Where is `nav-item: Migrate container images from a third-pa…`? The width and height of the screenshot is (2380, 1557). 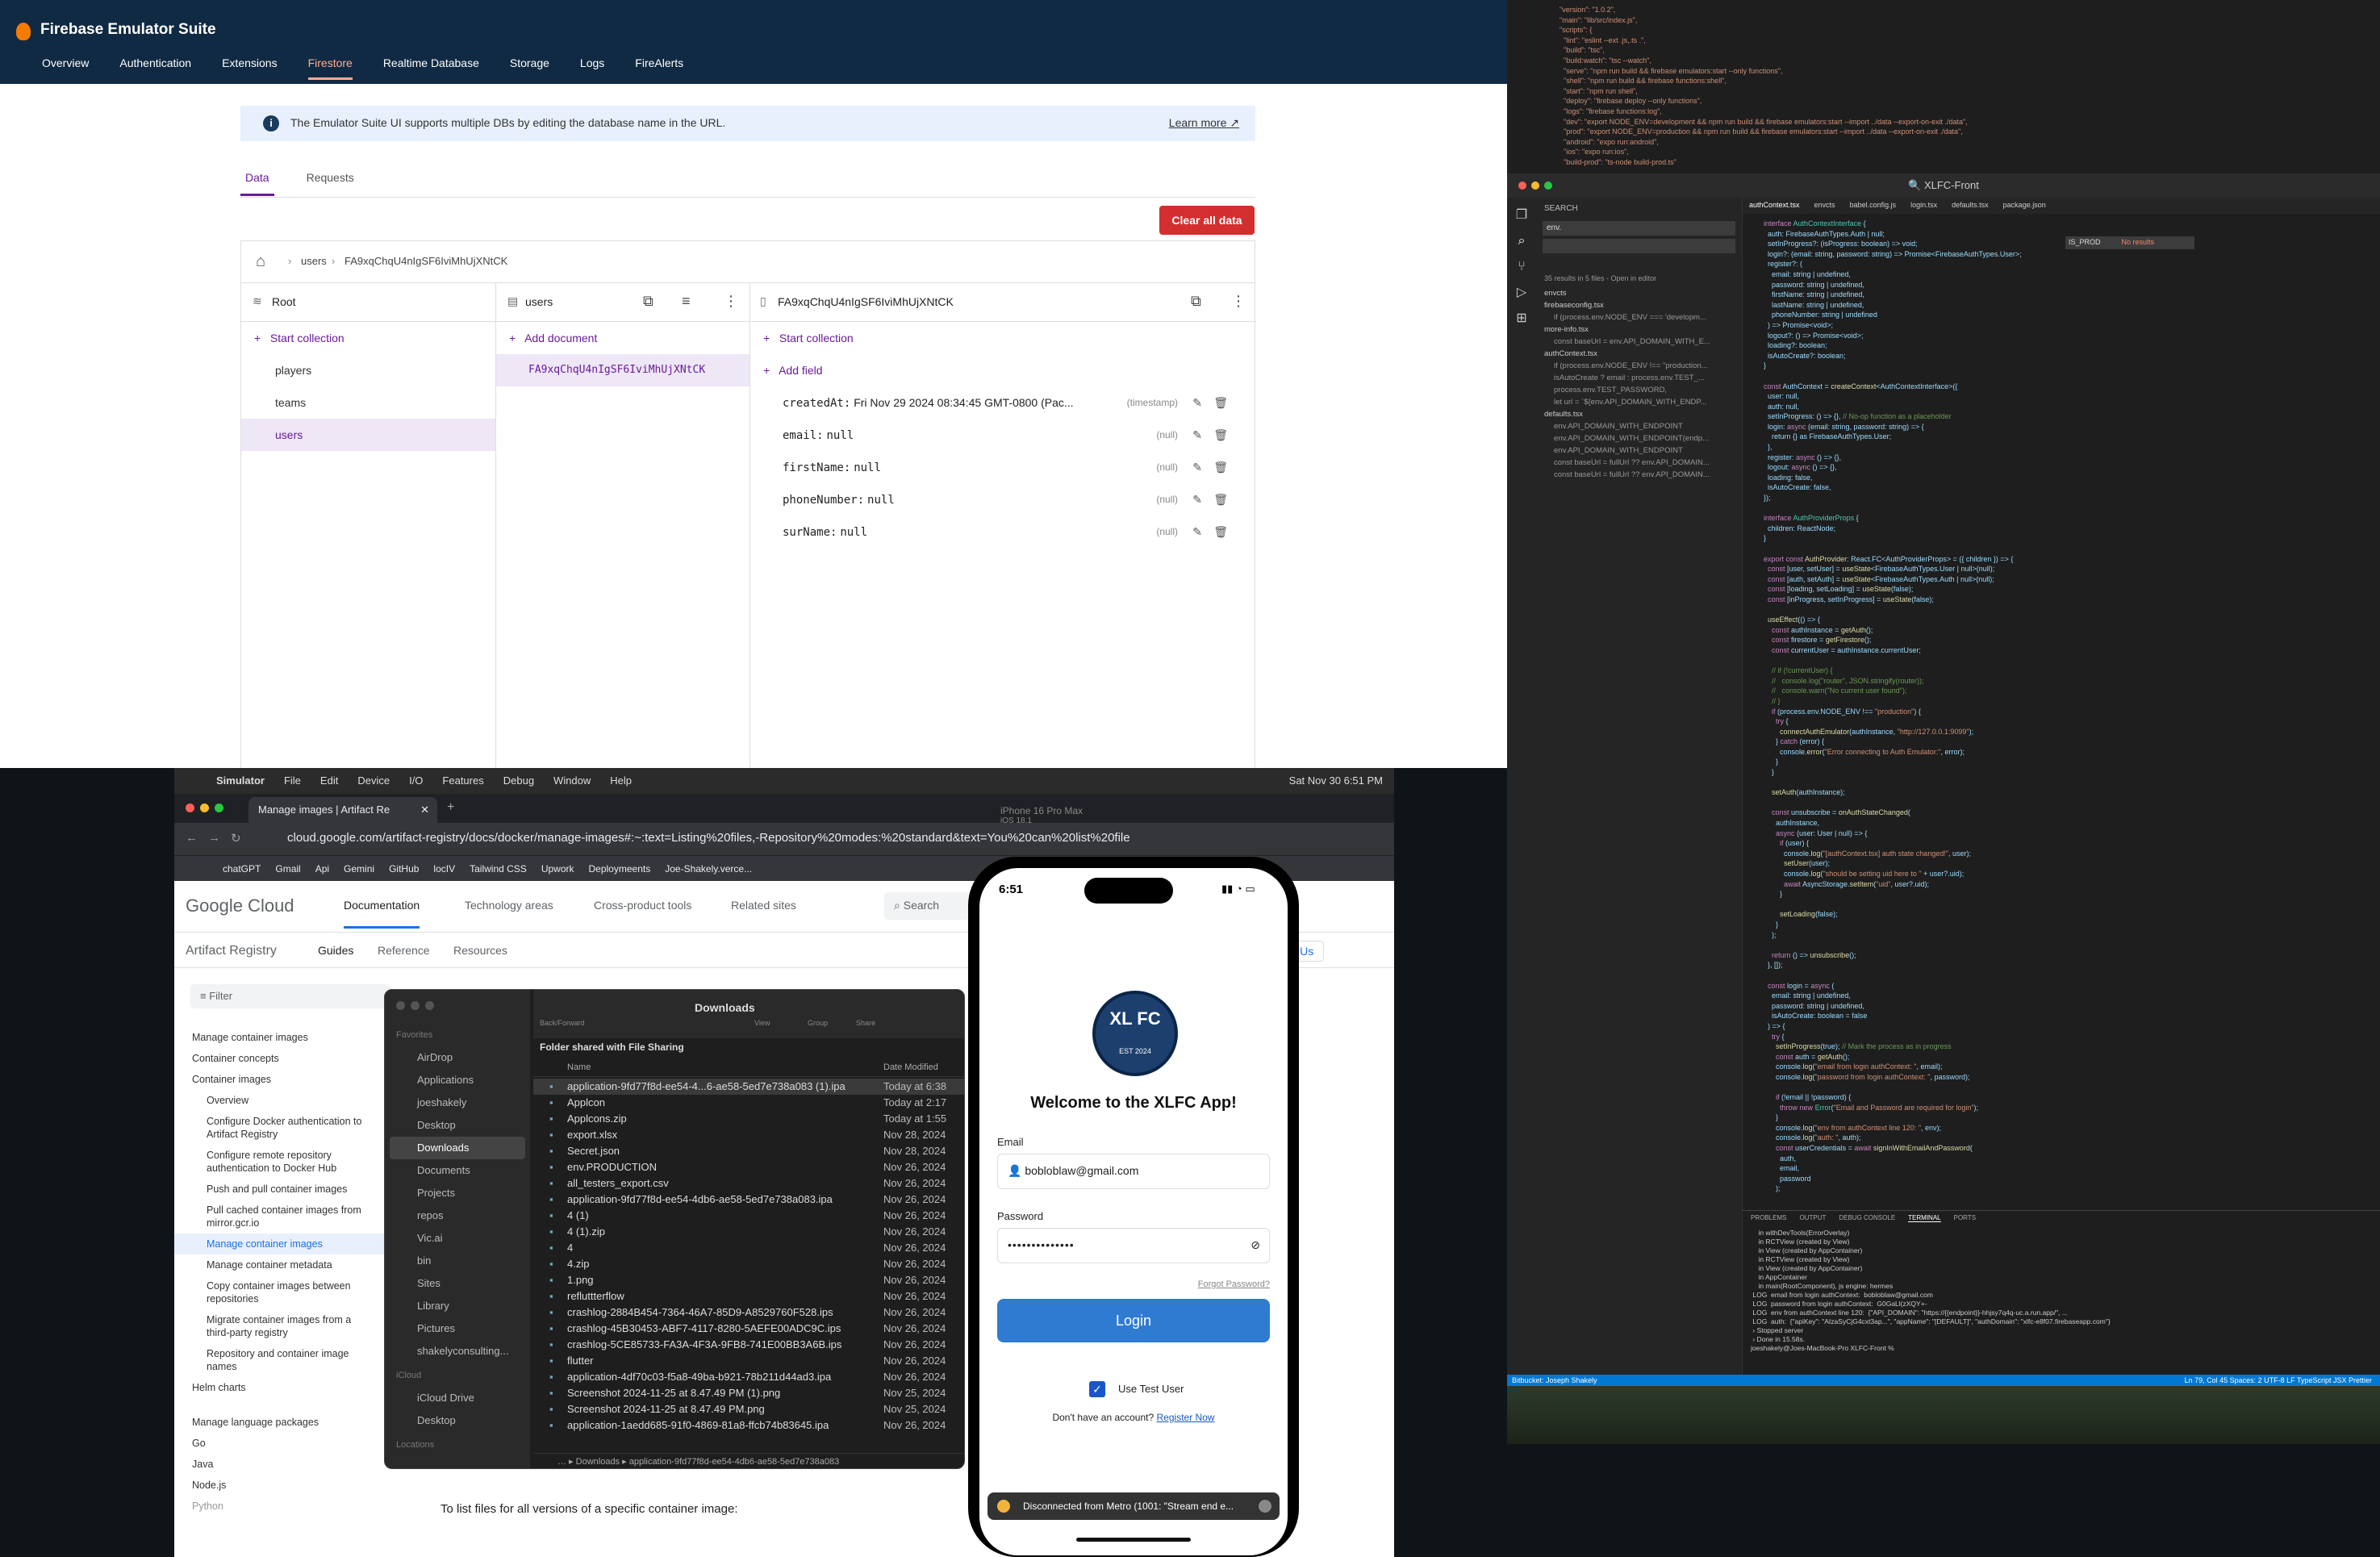
nav-item: Migrate container images from a third-pa… is located at coordinates (275, 1326).